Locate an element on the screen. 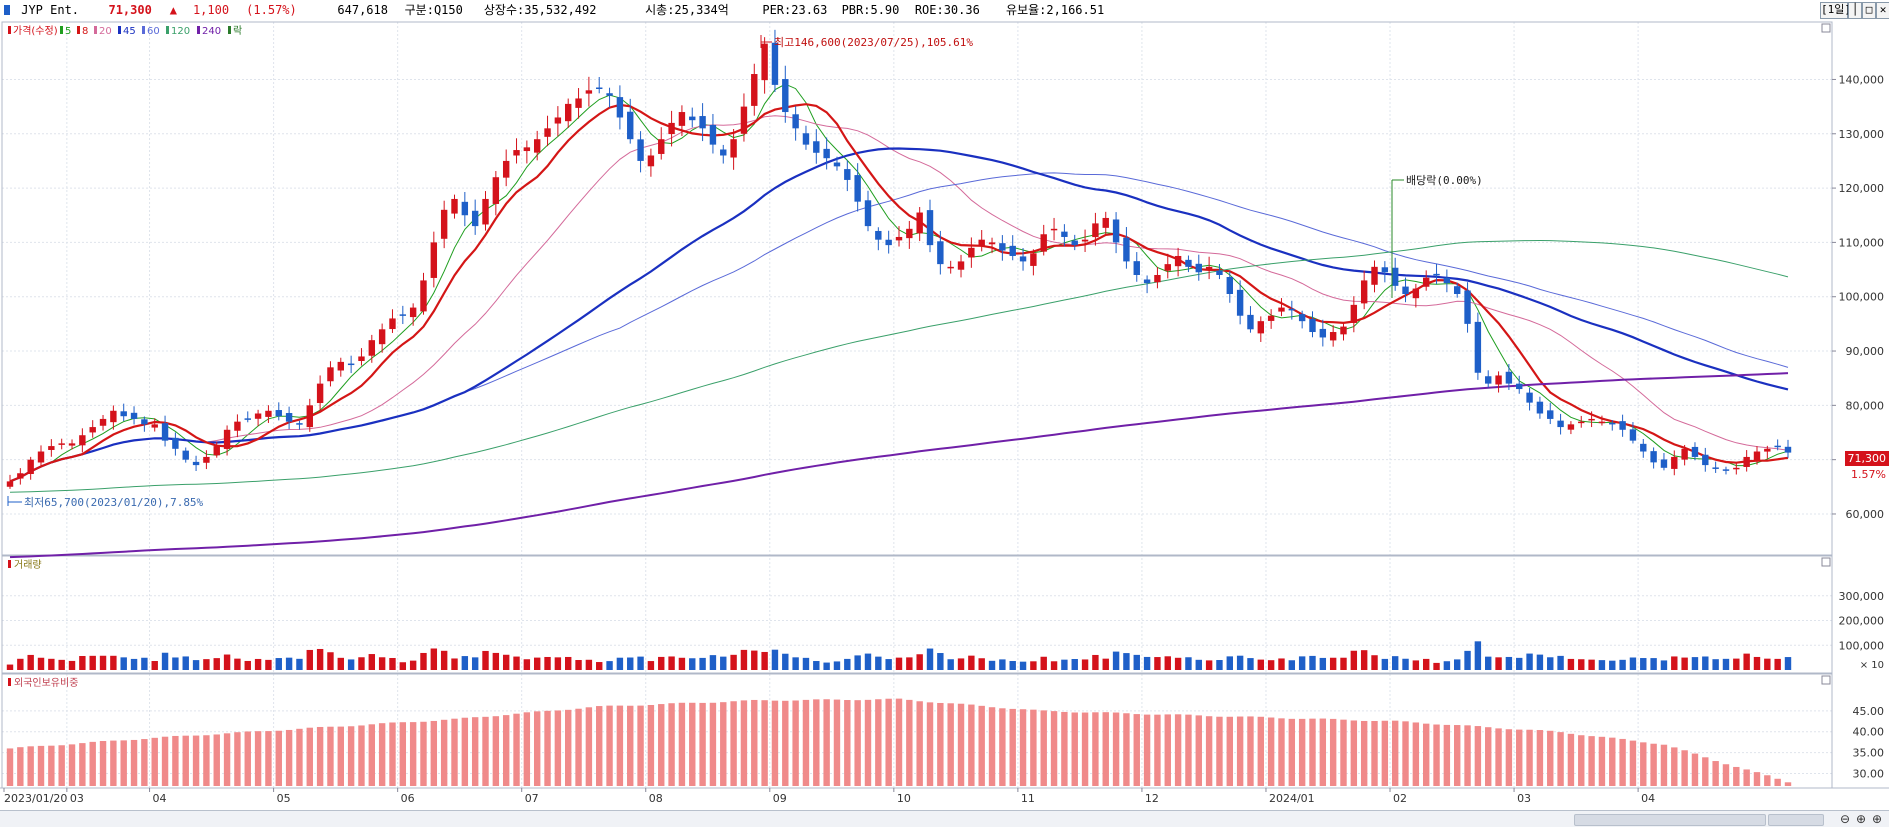 The width and height of the screenshot is (1889, 827). category-value: 구분:Q150 is located at coordinates (433, 10).